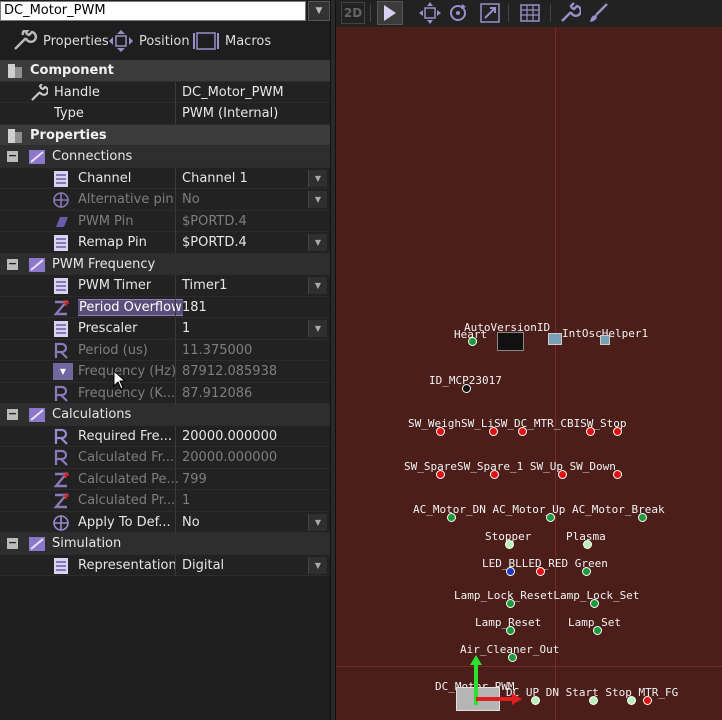  What do you see at coordinates (540, 571) in the screenshot?
I see `pin-led-red` at bounding box center [540, 571].